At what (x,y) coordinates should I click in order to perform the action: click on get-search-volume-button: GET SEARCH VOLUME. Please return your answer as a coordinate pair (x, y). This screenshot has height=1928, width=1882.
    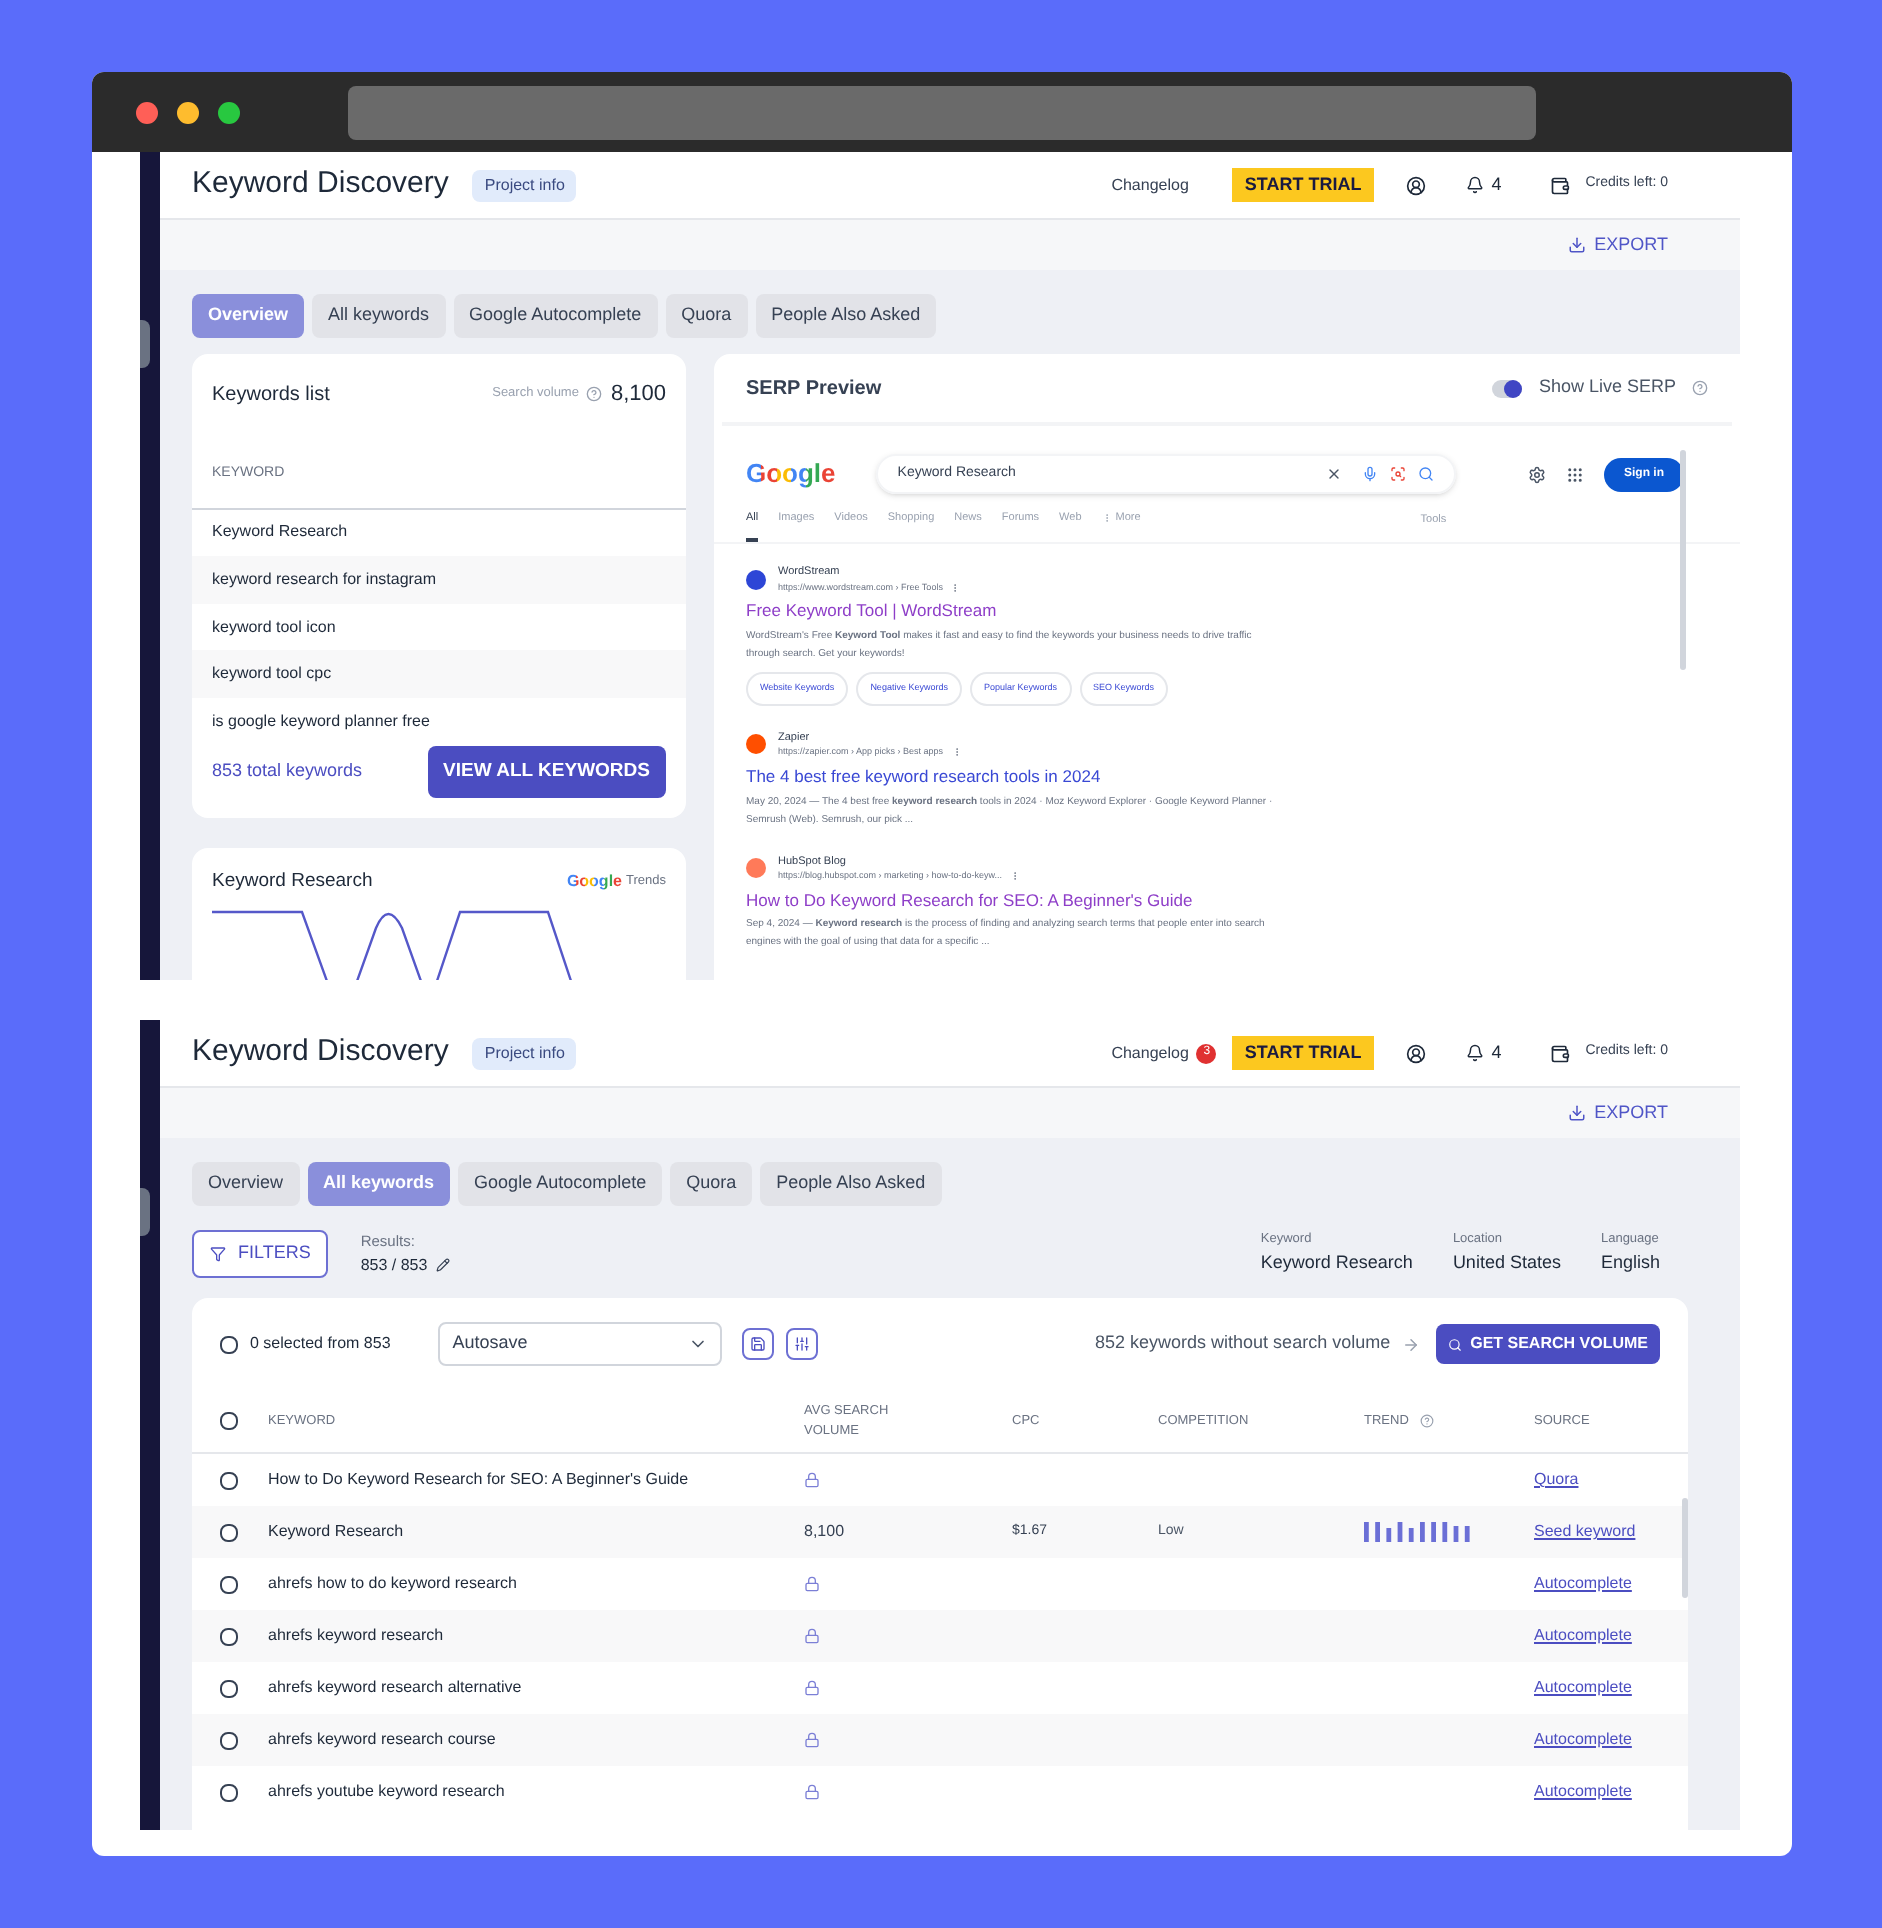
    Looking at the image, I should click on (1548, 1344).